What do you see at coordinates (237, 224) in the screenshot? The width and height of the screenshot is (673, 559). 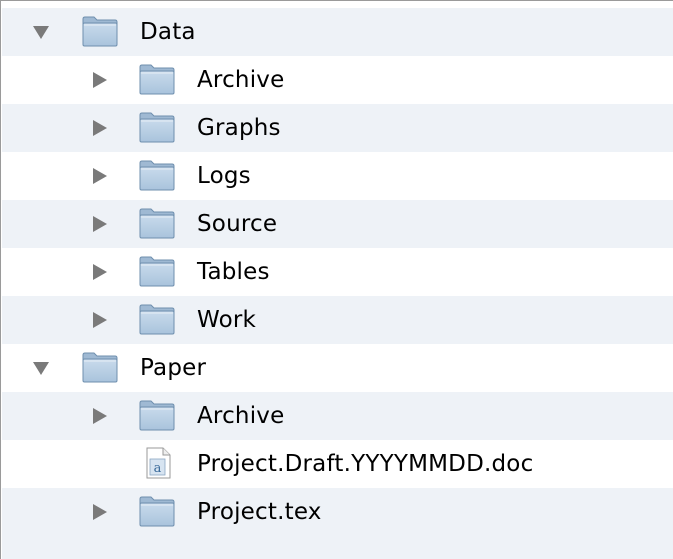 I see `folder-name: Source` at bounding box center [237, 224].